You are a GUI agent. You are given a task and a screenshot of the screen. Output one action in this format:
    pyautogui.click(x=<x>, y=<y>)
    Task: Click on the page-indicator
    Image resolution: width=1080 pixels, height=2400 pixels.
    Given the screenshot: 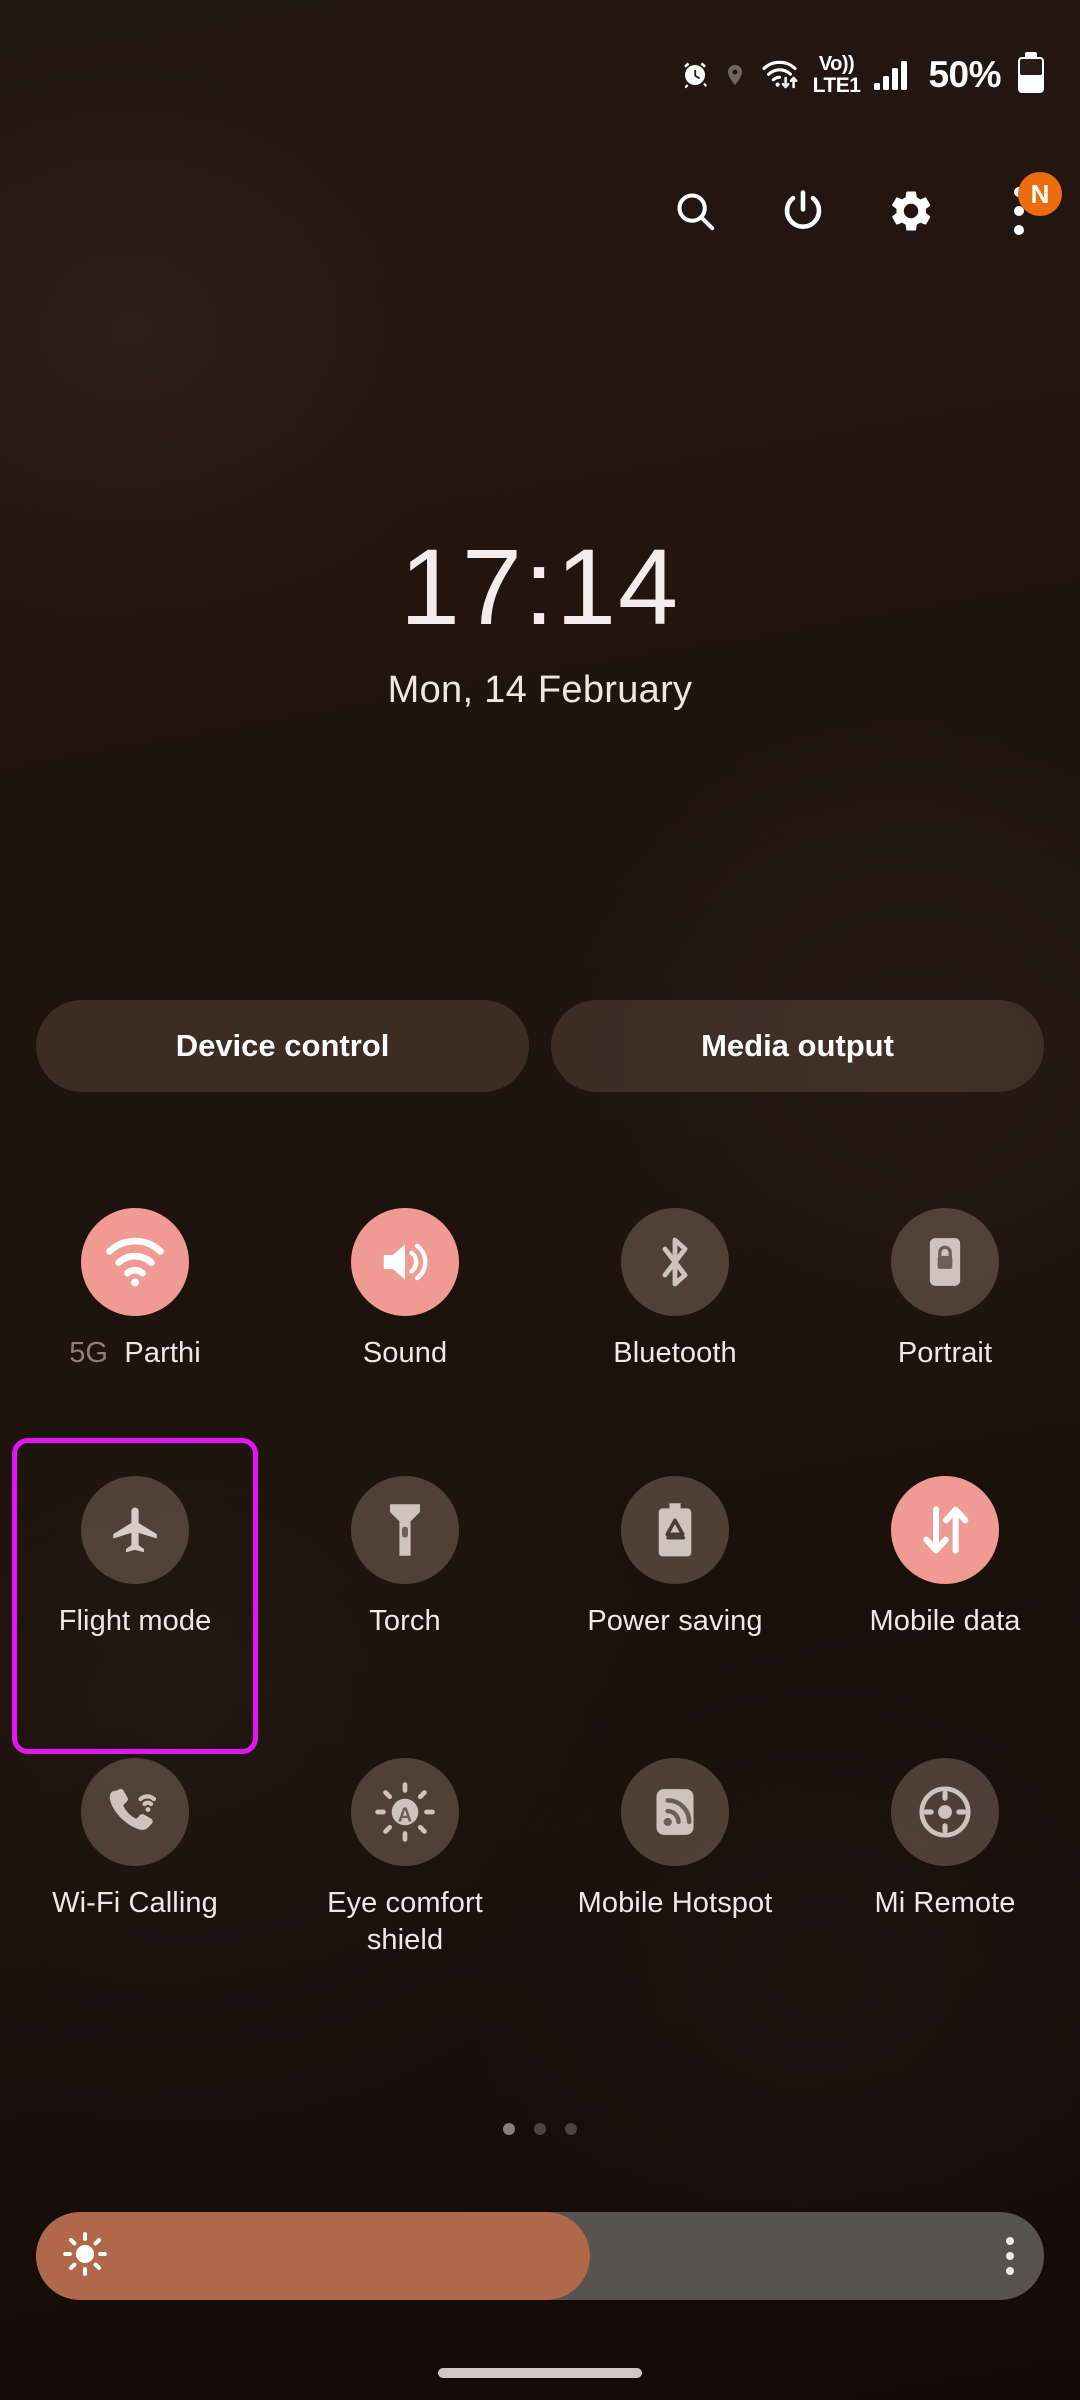 What is the action you would take?
    pyautogui.click(x=540, y=2129)
    